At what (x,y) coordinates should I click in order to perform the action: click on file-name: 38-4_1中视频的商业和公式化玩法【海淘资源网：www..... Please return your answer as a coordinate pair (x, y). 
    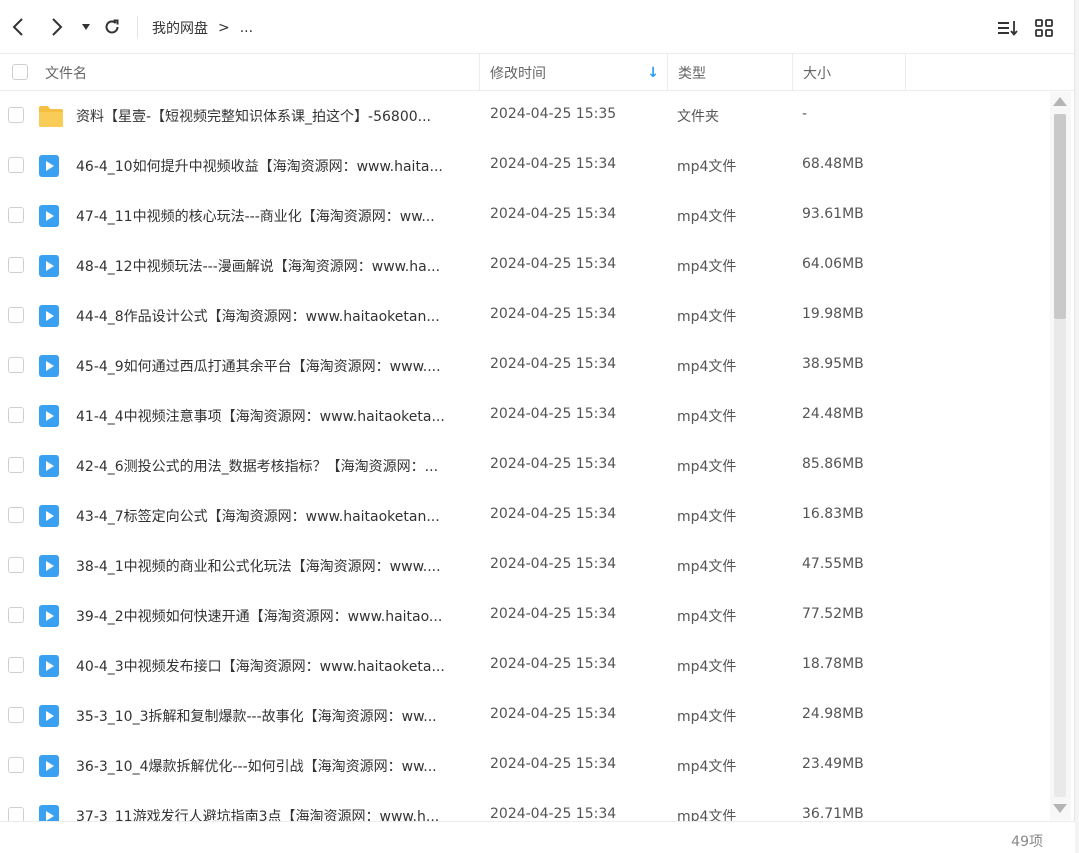
    Looking at the image, I should click on (271, 566).